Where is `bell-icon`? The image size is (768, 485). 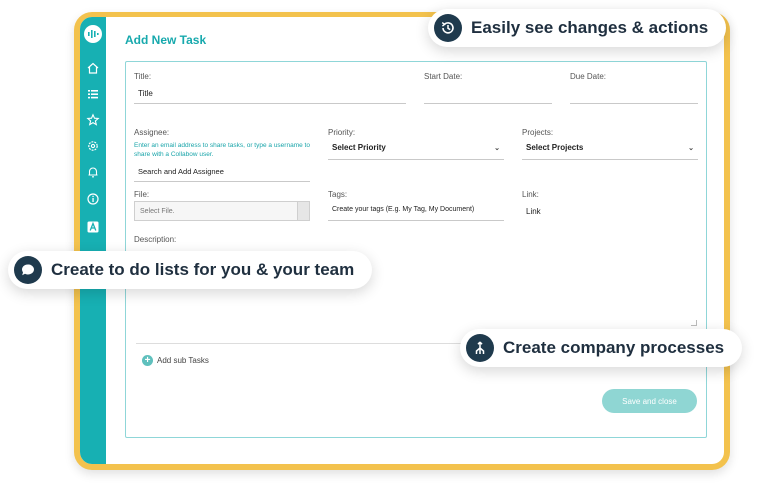 bell-icon is located at coordinates (93, 172).